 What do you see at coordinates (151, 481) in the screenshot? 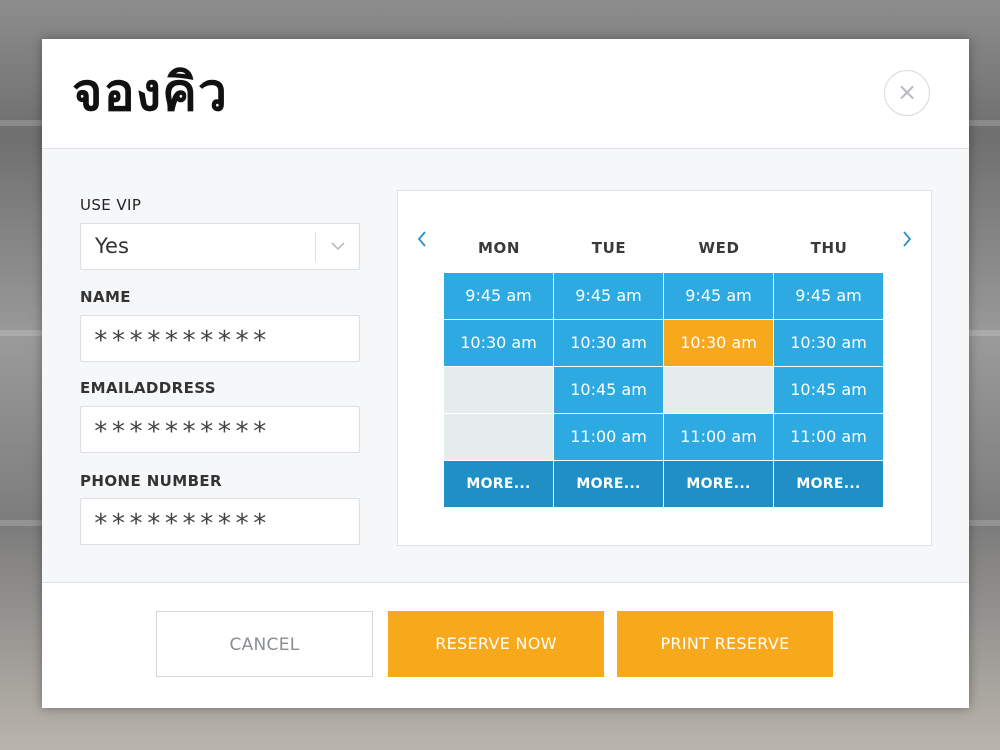
I see `phone-label: PHONE NUMBER` at bounding box center [151, 481].